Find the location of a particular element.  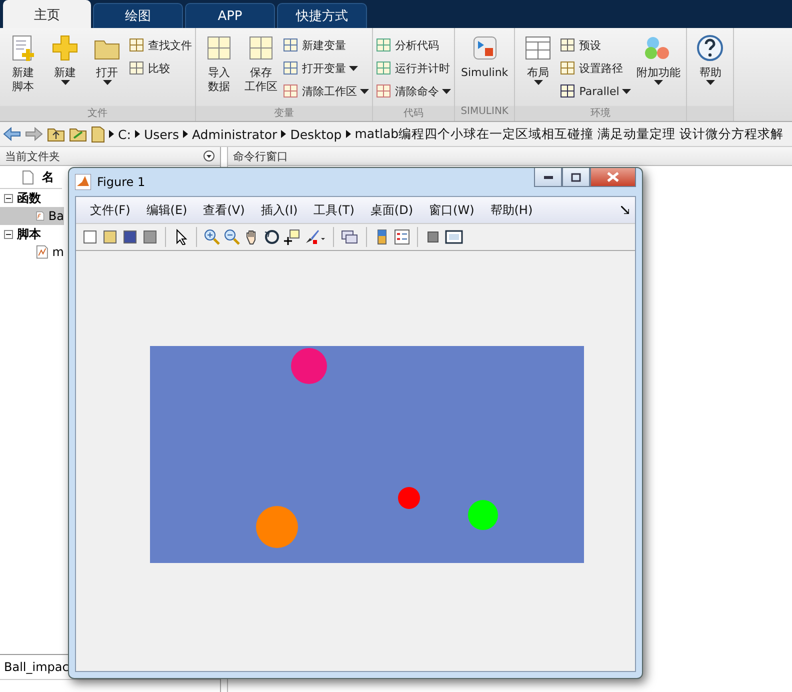

menu-item: 工具(T) is located at coordinates (334, 210).